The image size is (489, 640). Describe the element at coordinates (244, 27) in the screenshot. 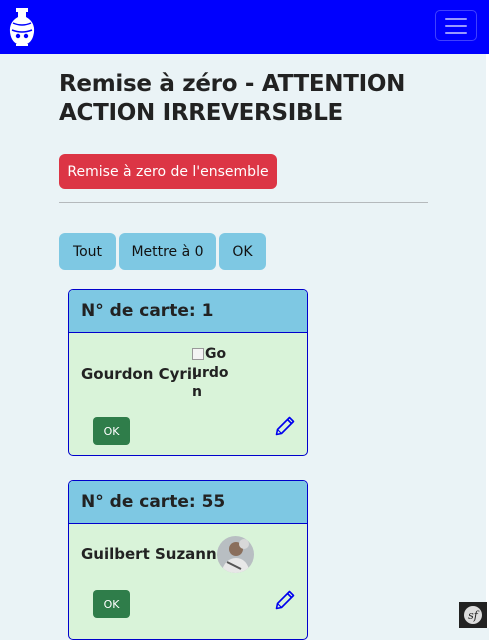

I see `navbar` at that location.